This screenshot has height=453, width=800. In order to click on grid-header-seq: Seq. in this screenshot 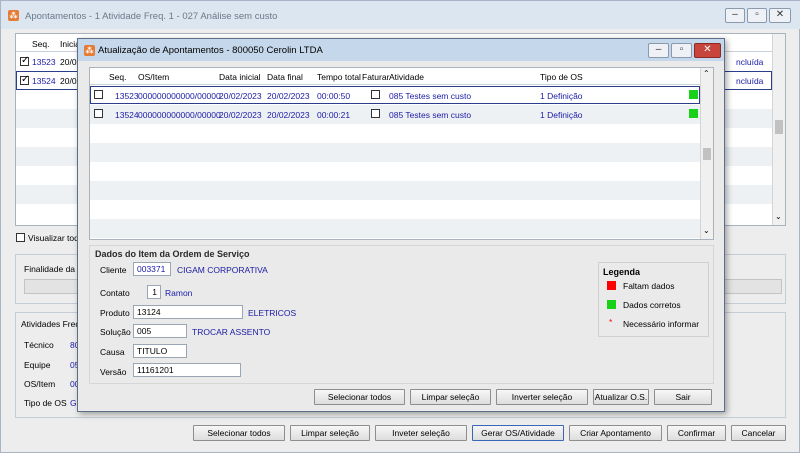, I will do `click(41, 44)`.